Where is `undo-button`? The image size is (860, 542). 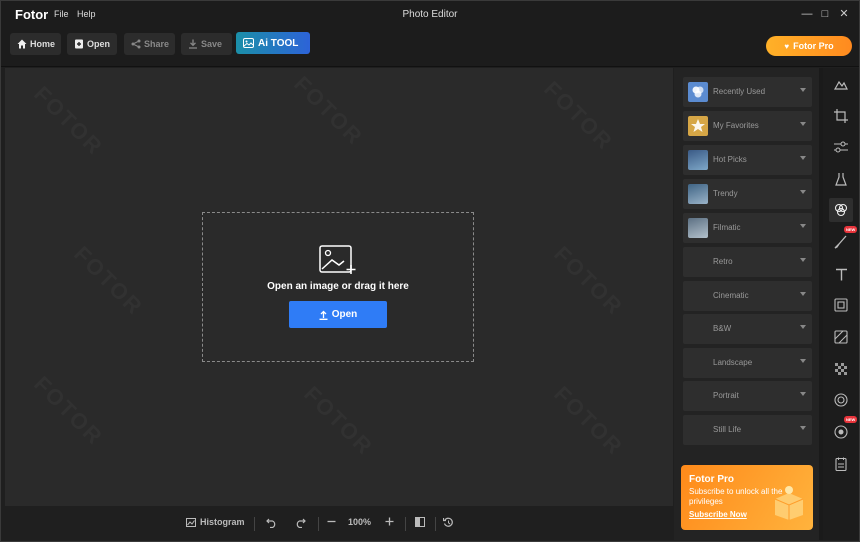
undo-button is located at coordinates (273, 522).